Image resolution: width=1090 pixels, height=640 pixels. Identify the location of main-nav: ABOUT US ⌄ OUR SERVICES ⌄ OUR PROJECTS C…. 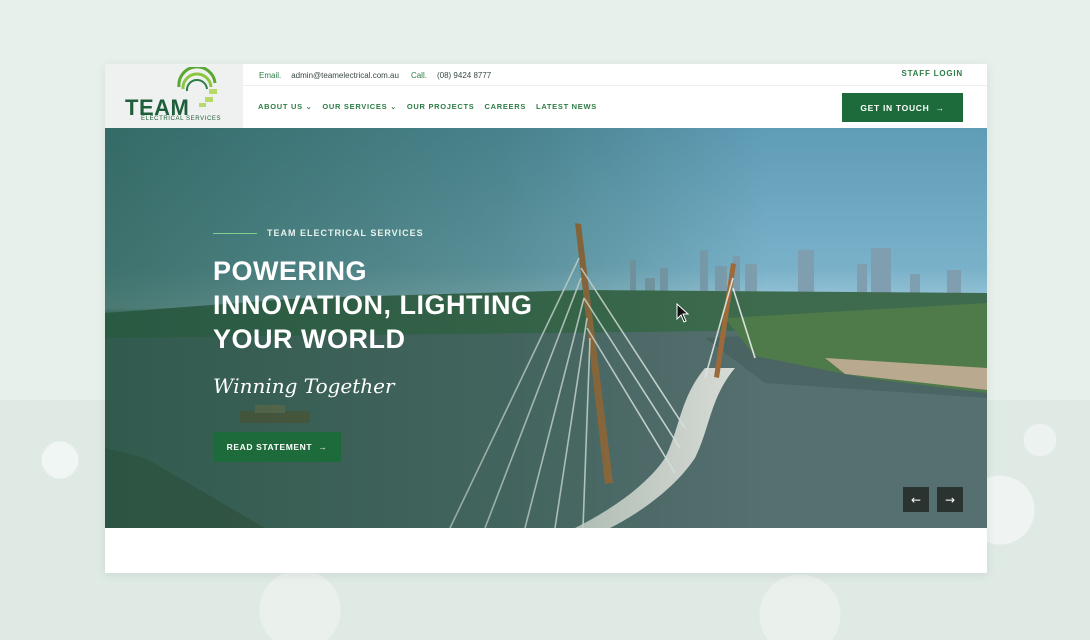
(427, 106).